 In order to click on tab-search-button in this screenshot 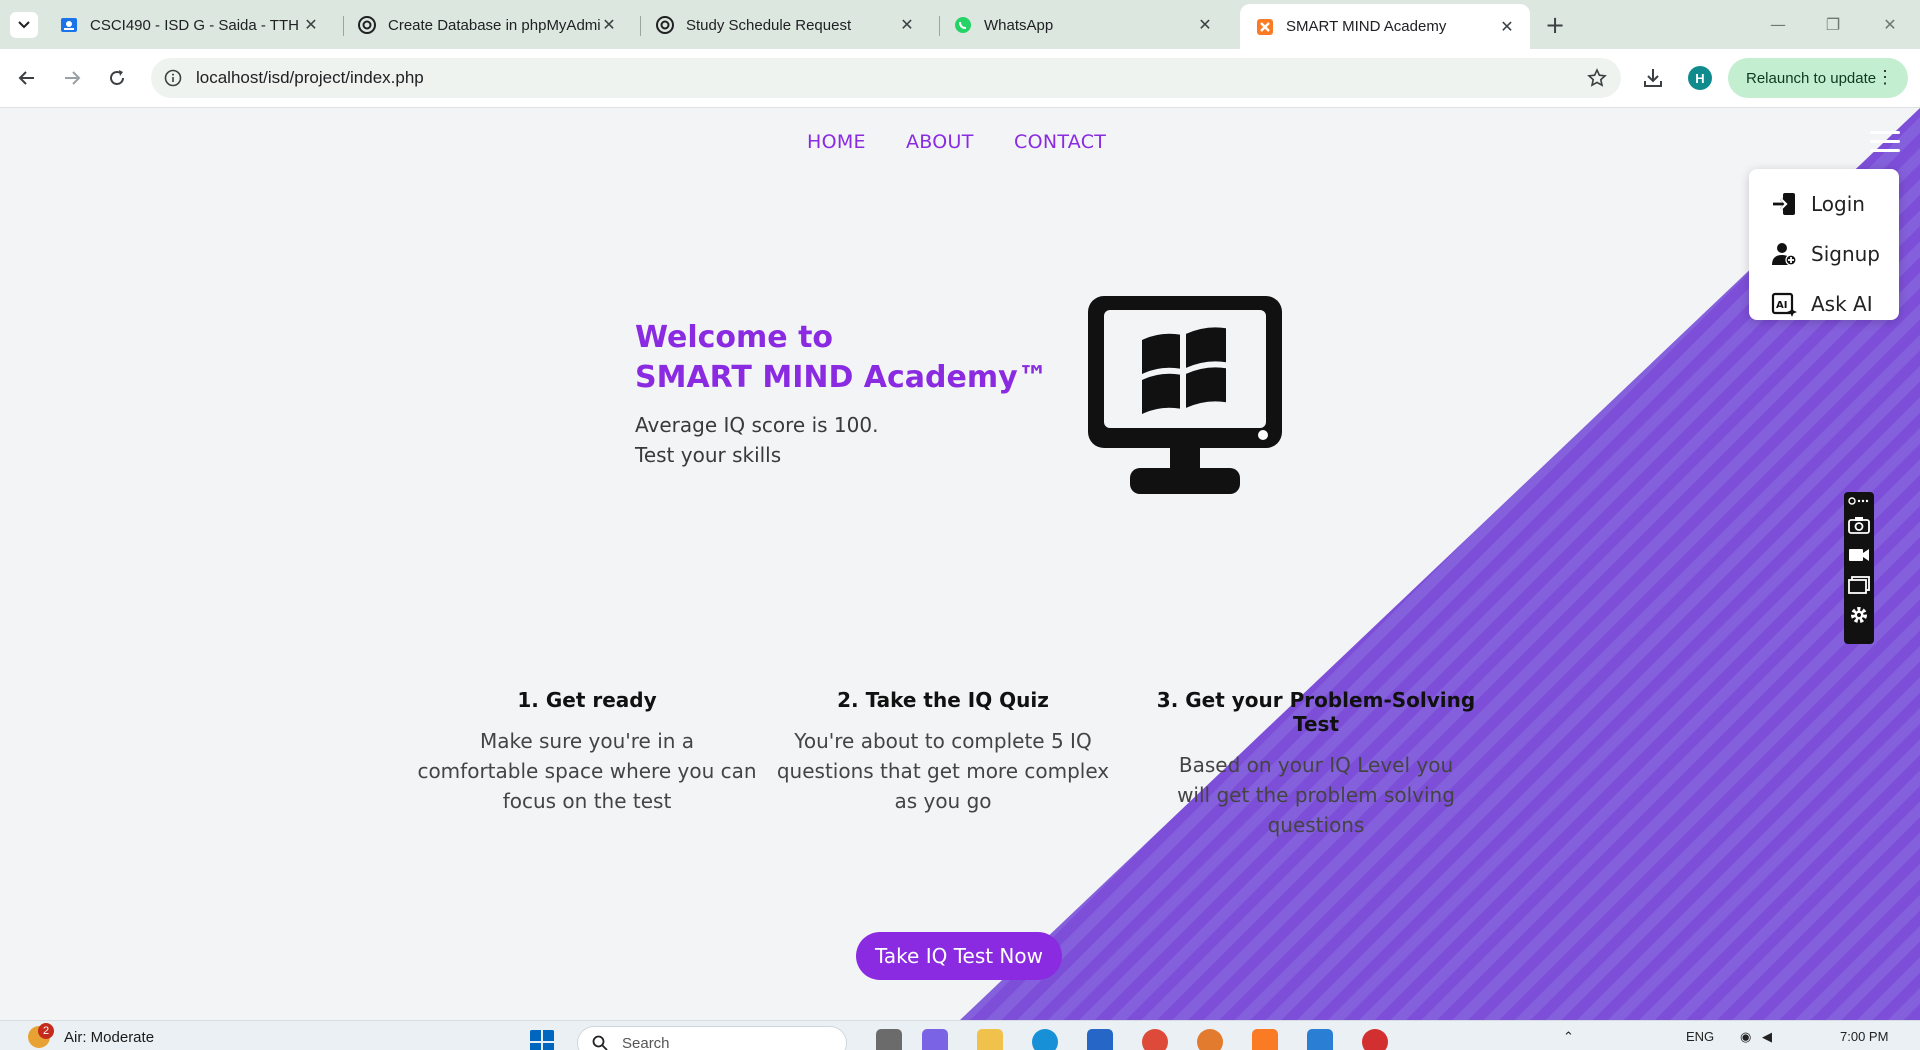, I will do `click(24, 25)`.